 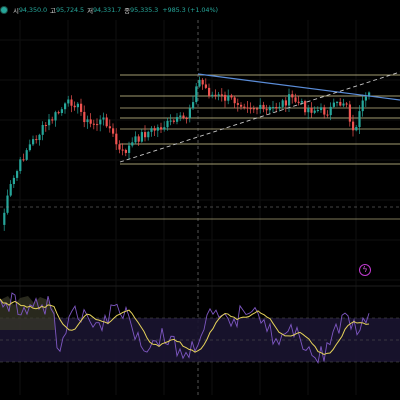 I want to click on high-value: 95,724.5, so click(x=70, y=10).